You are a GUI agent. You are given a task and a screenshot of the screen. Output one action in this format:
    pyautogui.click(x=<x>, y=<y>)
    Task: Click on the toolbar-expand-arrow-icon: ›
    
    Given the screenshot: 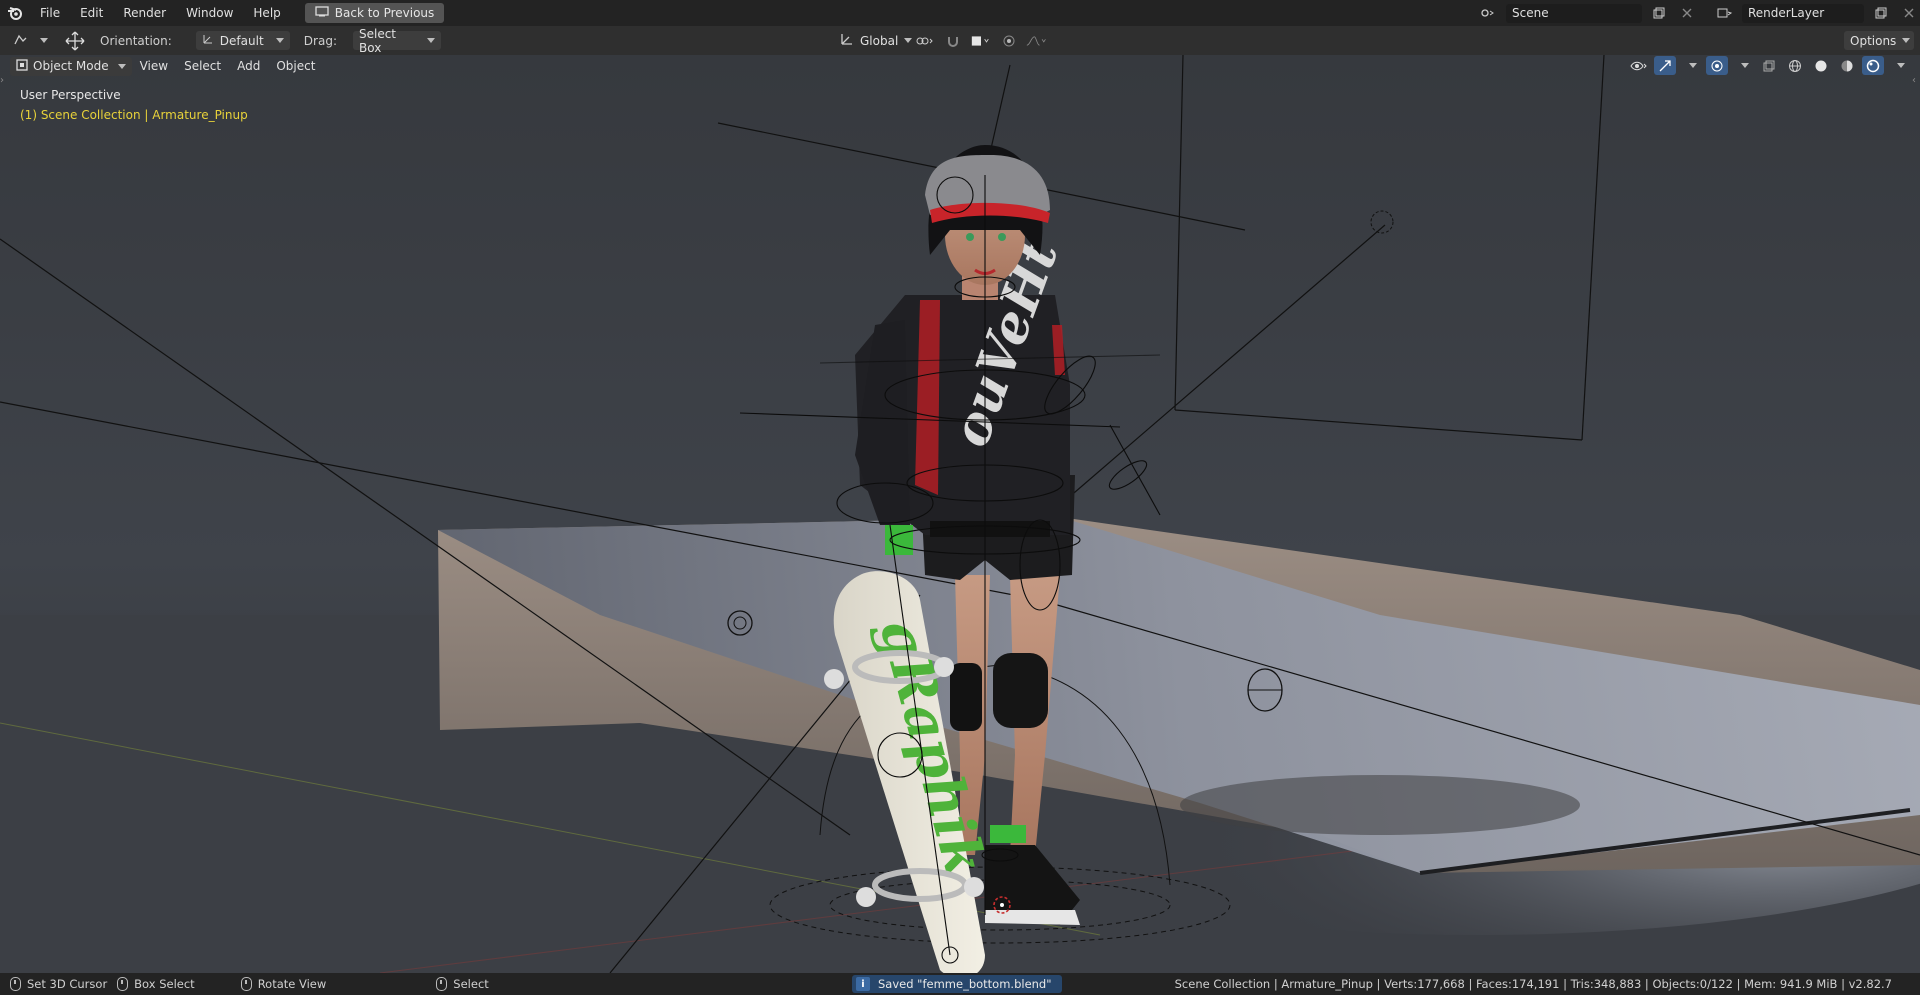 What is the action you would take?
    pyautogui.click(x=4, y=82)
    